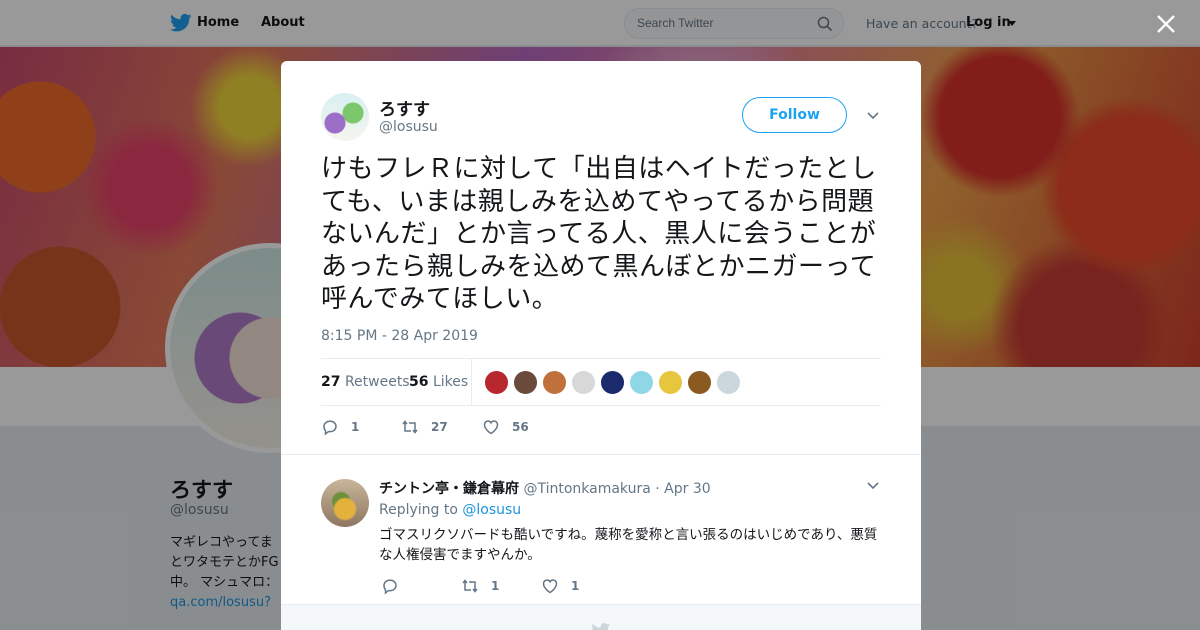  Describe the element at coordinates (495, 586) in the screenshot. I see `reply-retweet-count: 1` at that location.